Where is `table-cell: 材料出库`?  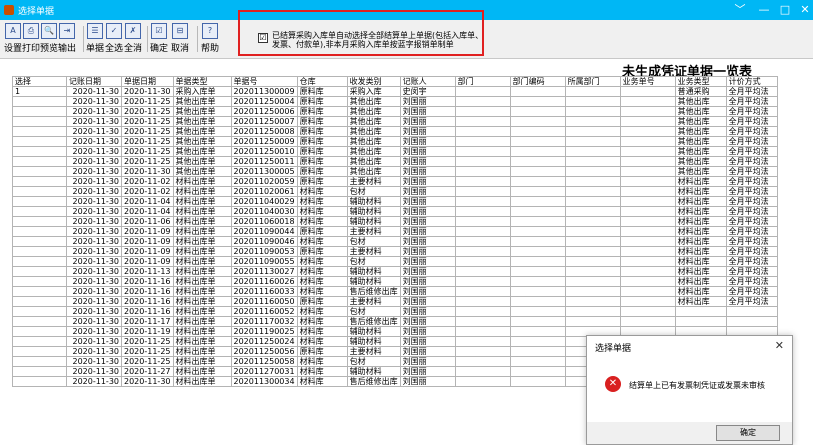
table-cell: 材料出库 is located at coordinates (700, 231).